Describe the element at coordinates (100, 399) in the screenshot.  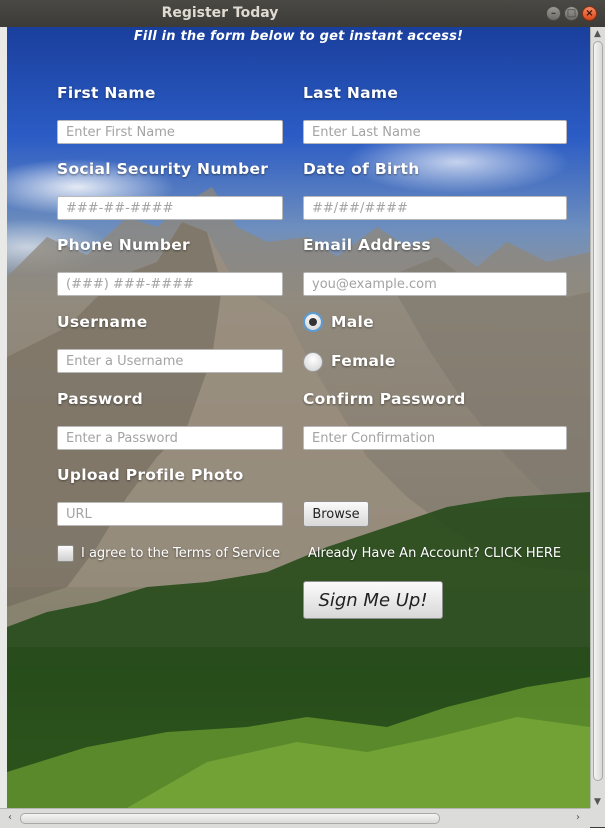
I see `password-label: Password` at that location.